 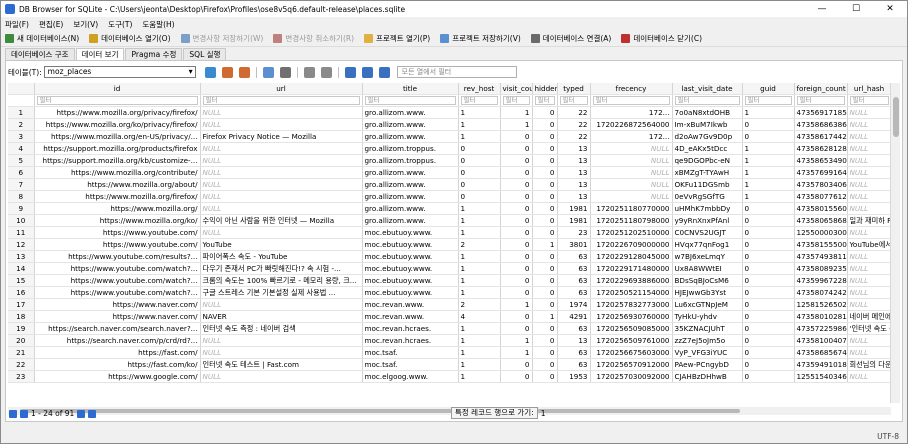 What do you see at coordinates (822, 9) in the screenshot?
I see `minimize-button: —` at bounding box center [822, 9].